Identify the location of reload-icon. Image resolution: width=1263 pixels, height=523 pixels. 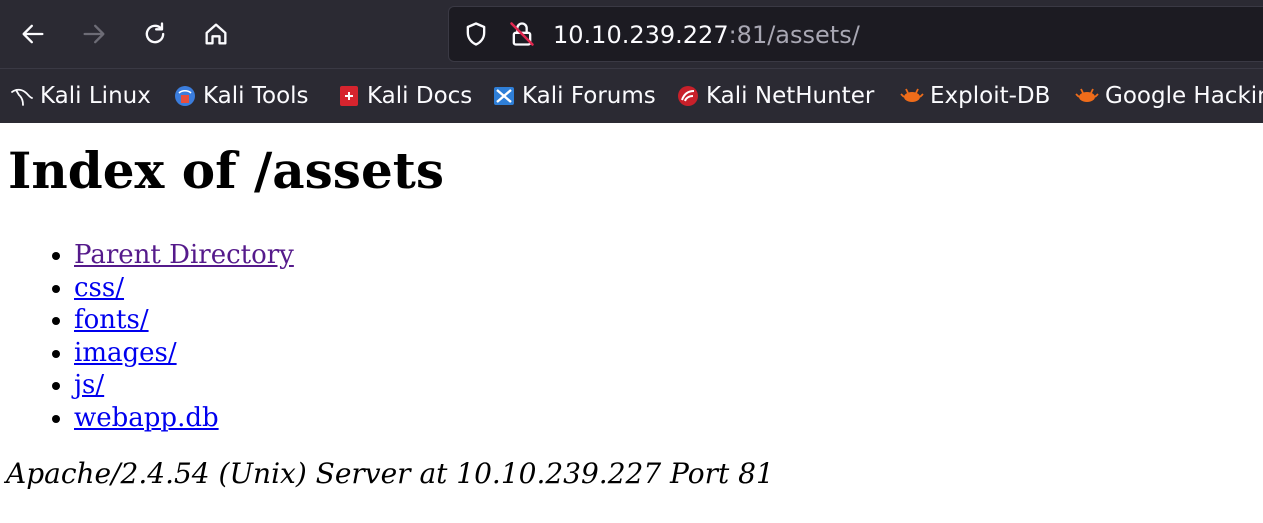
(155, 33).